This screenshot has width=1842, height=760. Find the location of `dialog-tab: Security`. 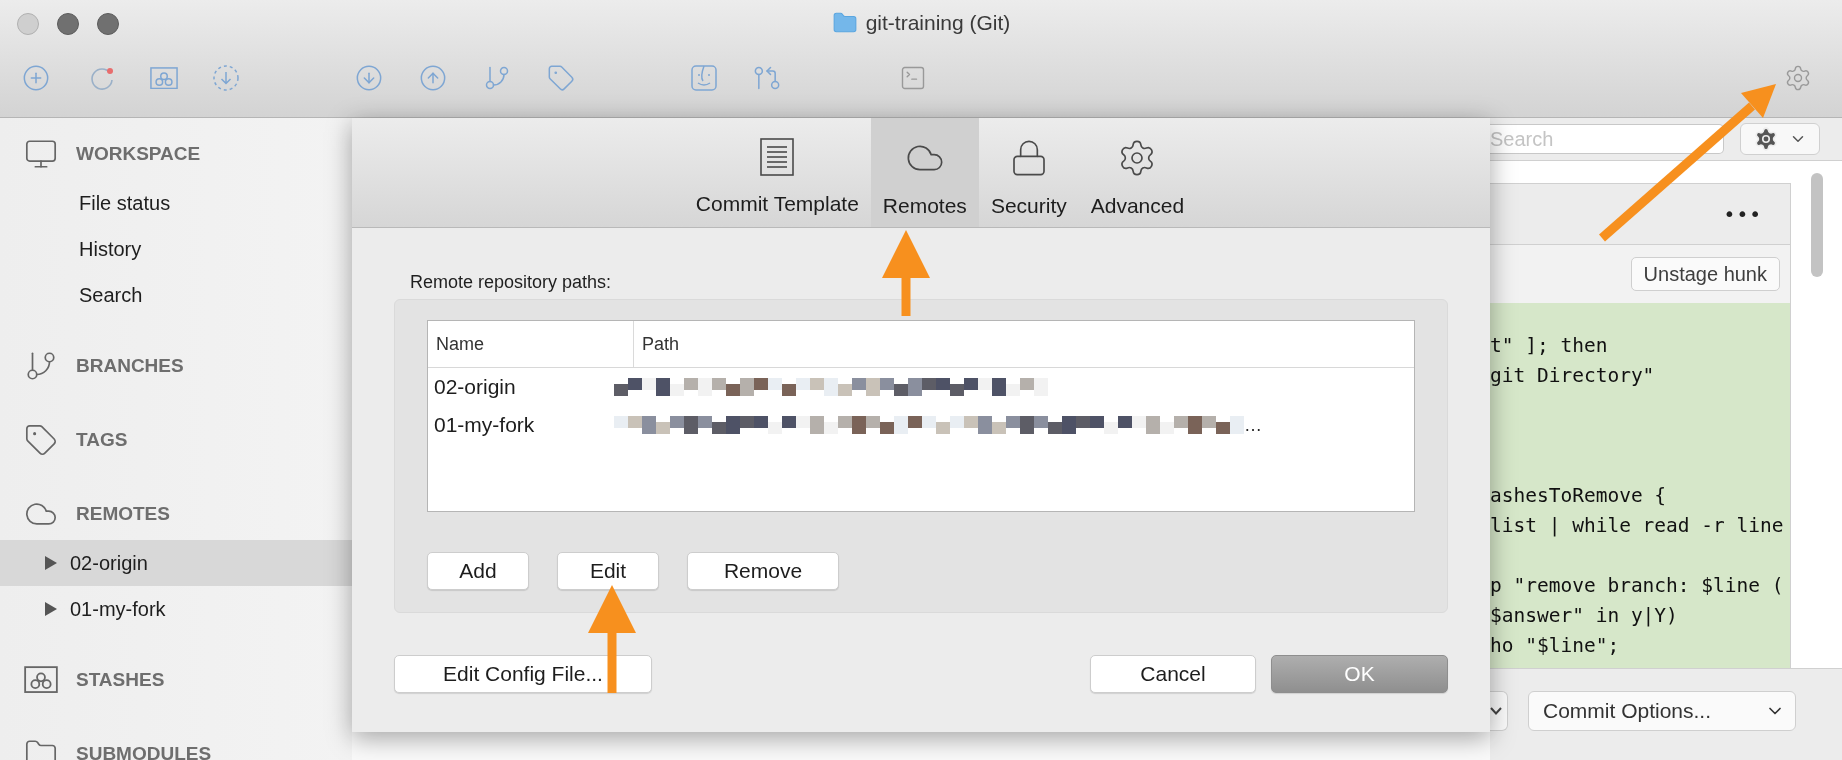

dialog-tab: Security is located at coordinates (1028, 172).